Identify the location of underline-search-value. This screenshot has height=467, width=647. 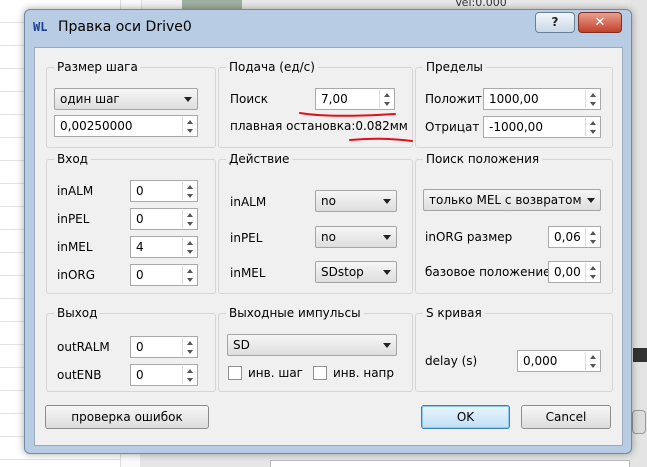
(347, 114).